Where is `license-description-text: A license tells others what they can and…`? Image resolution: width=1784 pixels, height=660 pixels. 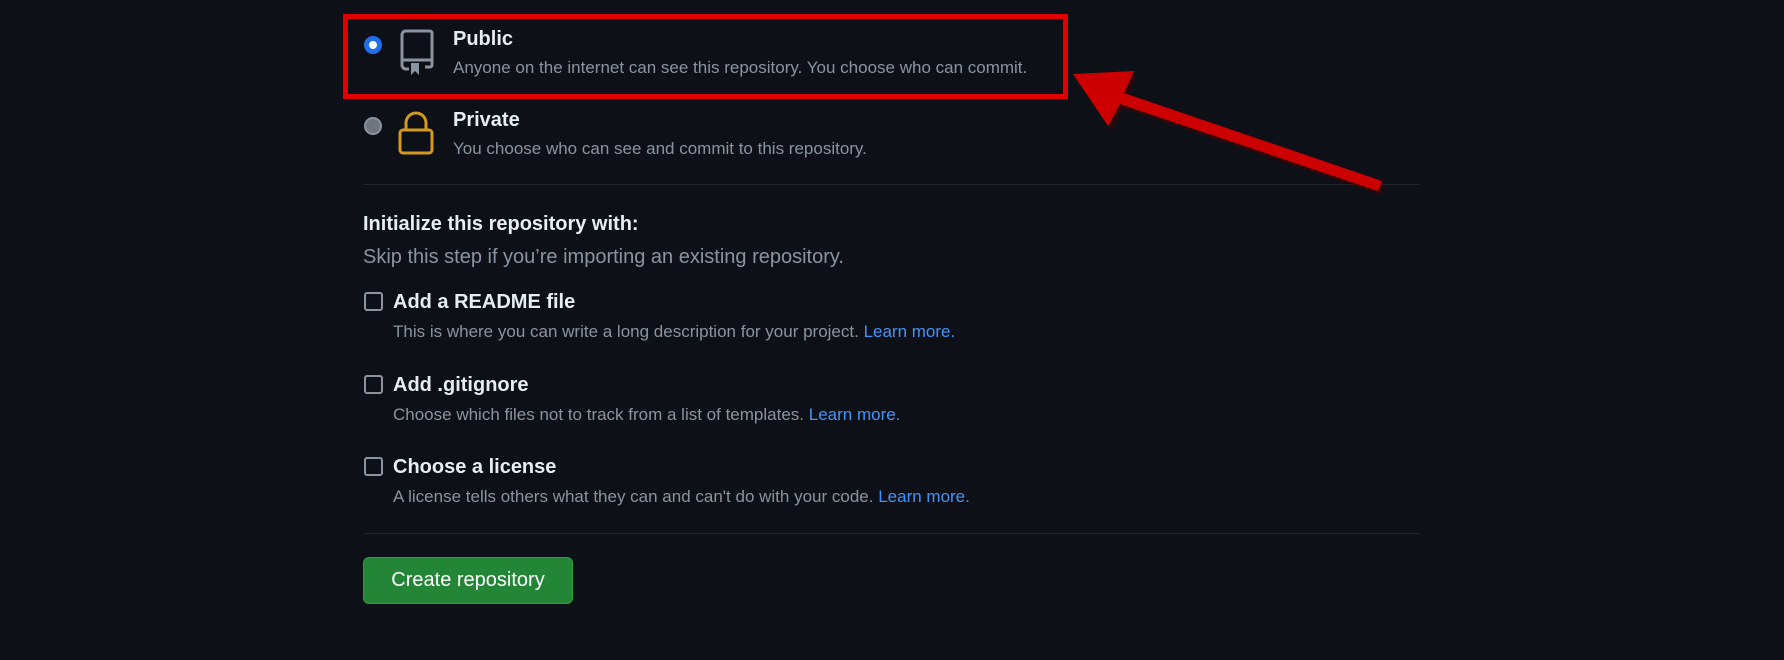
license-description-text: A license tells others what they can and… is located at coordinates (633, 496).